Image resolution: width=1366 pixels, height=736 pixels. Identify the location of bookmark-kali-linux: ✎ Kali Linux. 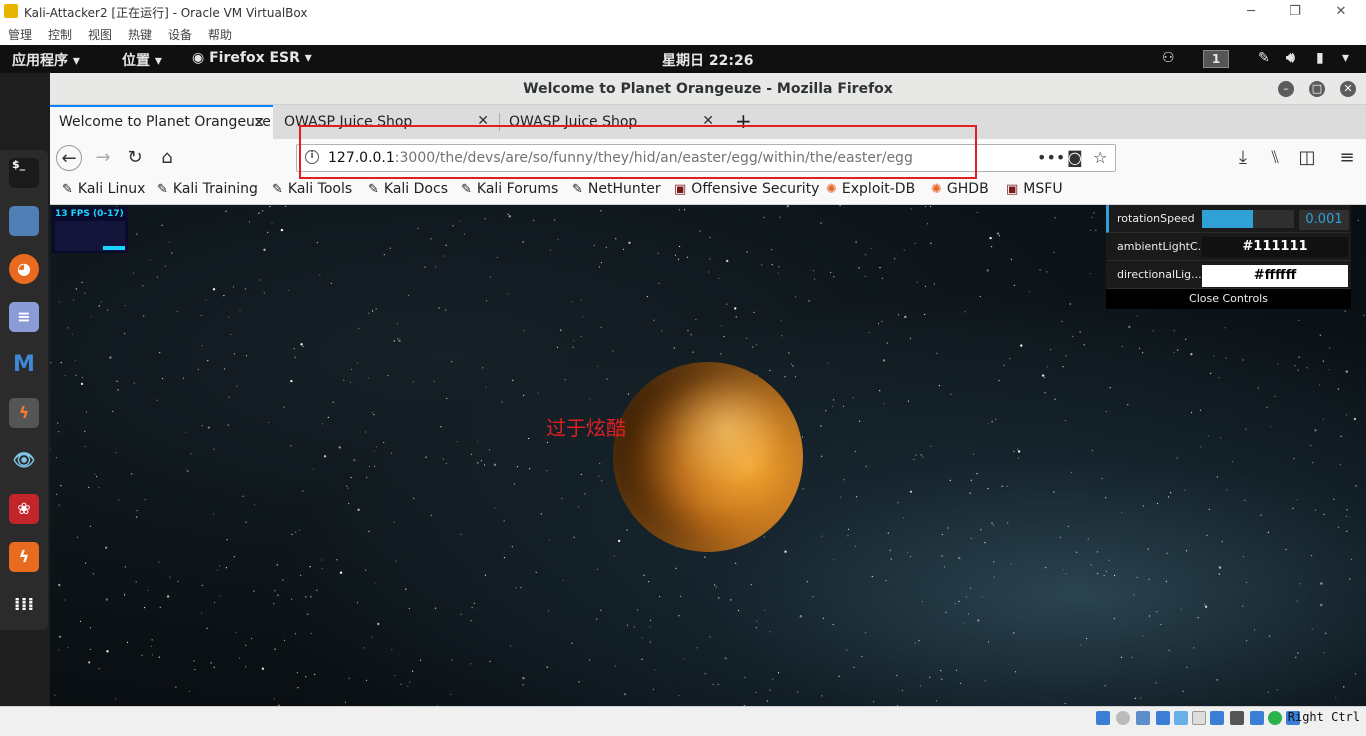
(103, 189).